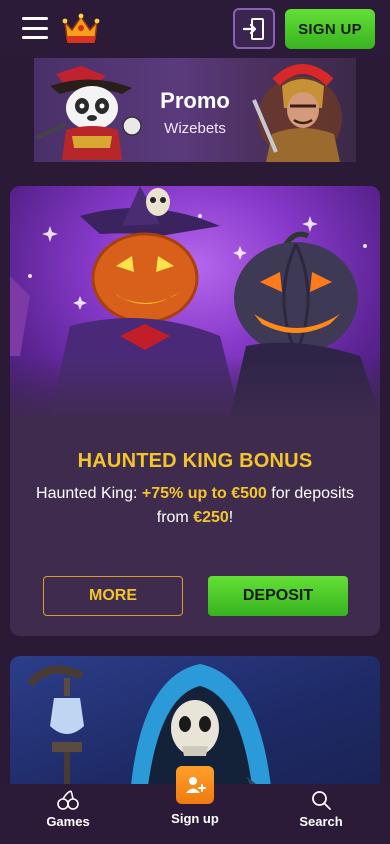 Image resolution: width=390 pixels, height=844 pixels. What do you see at coordinates (89, 493) in the screenshot?
I see `bonus-desc-text: Haunted King:` at bounding box center [89, 493].